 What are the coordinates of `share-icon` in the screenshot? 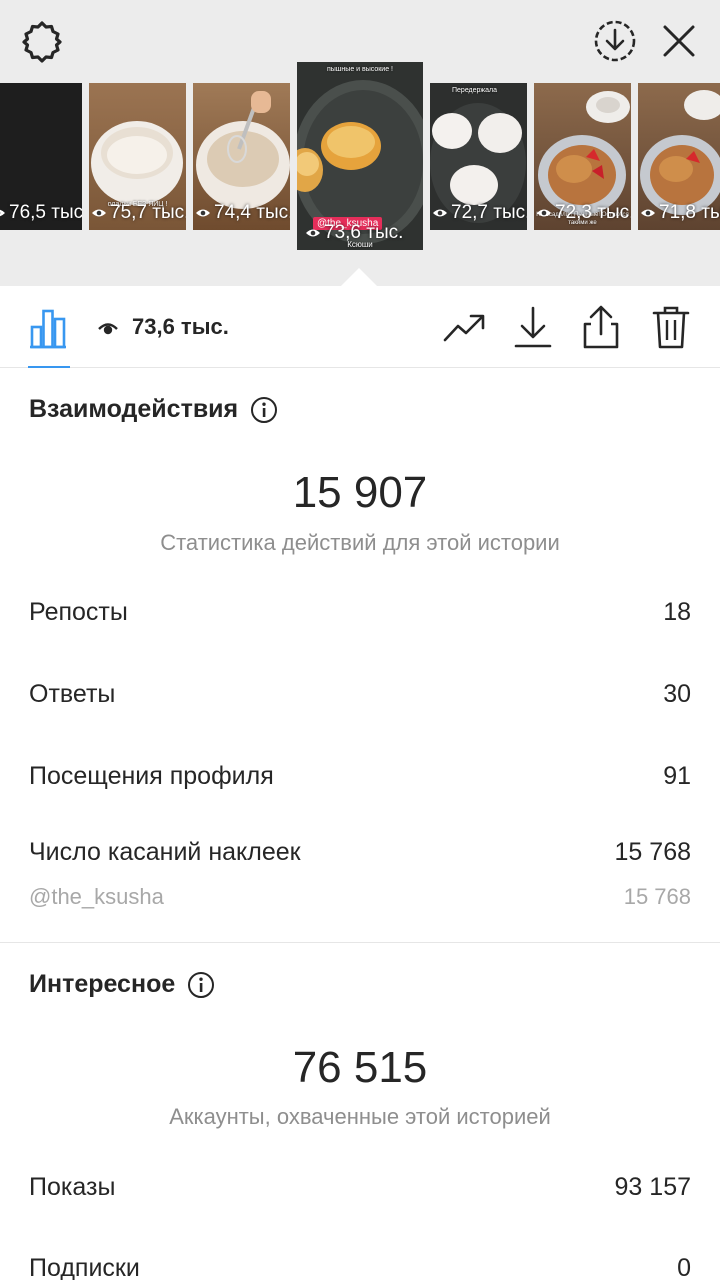 It's located at (601, 327).